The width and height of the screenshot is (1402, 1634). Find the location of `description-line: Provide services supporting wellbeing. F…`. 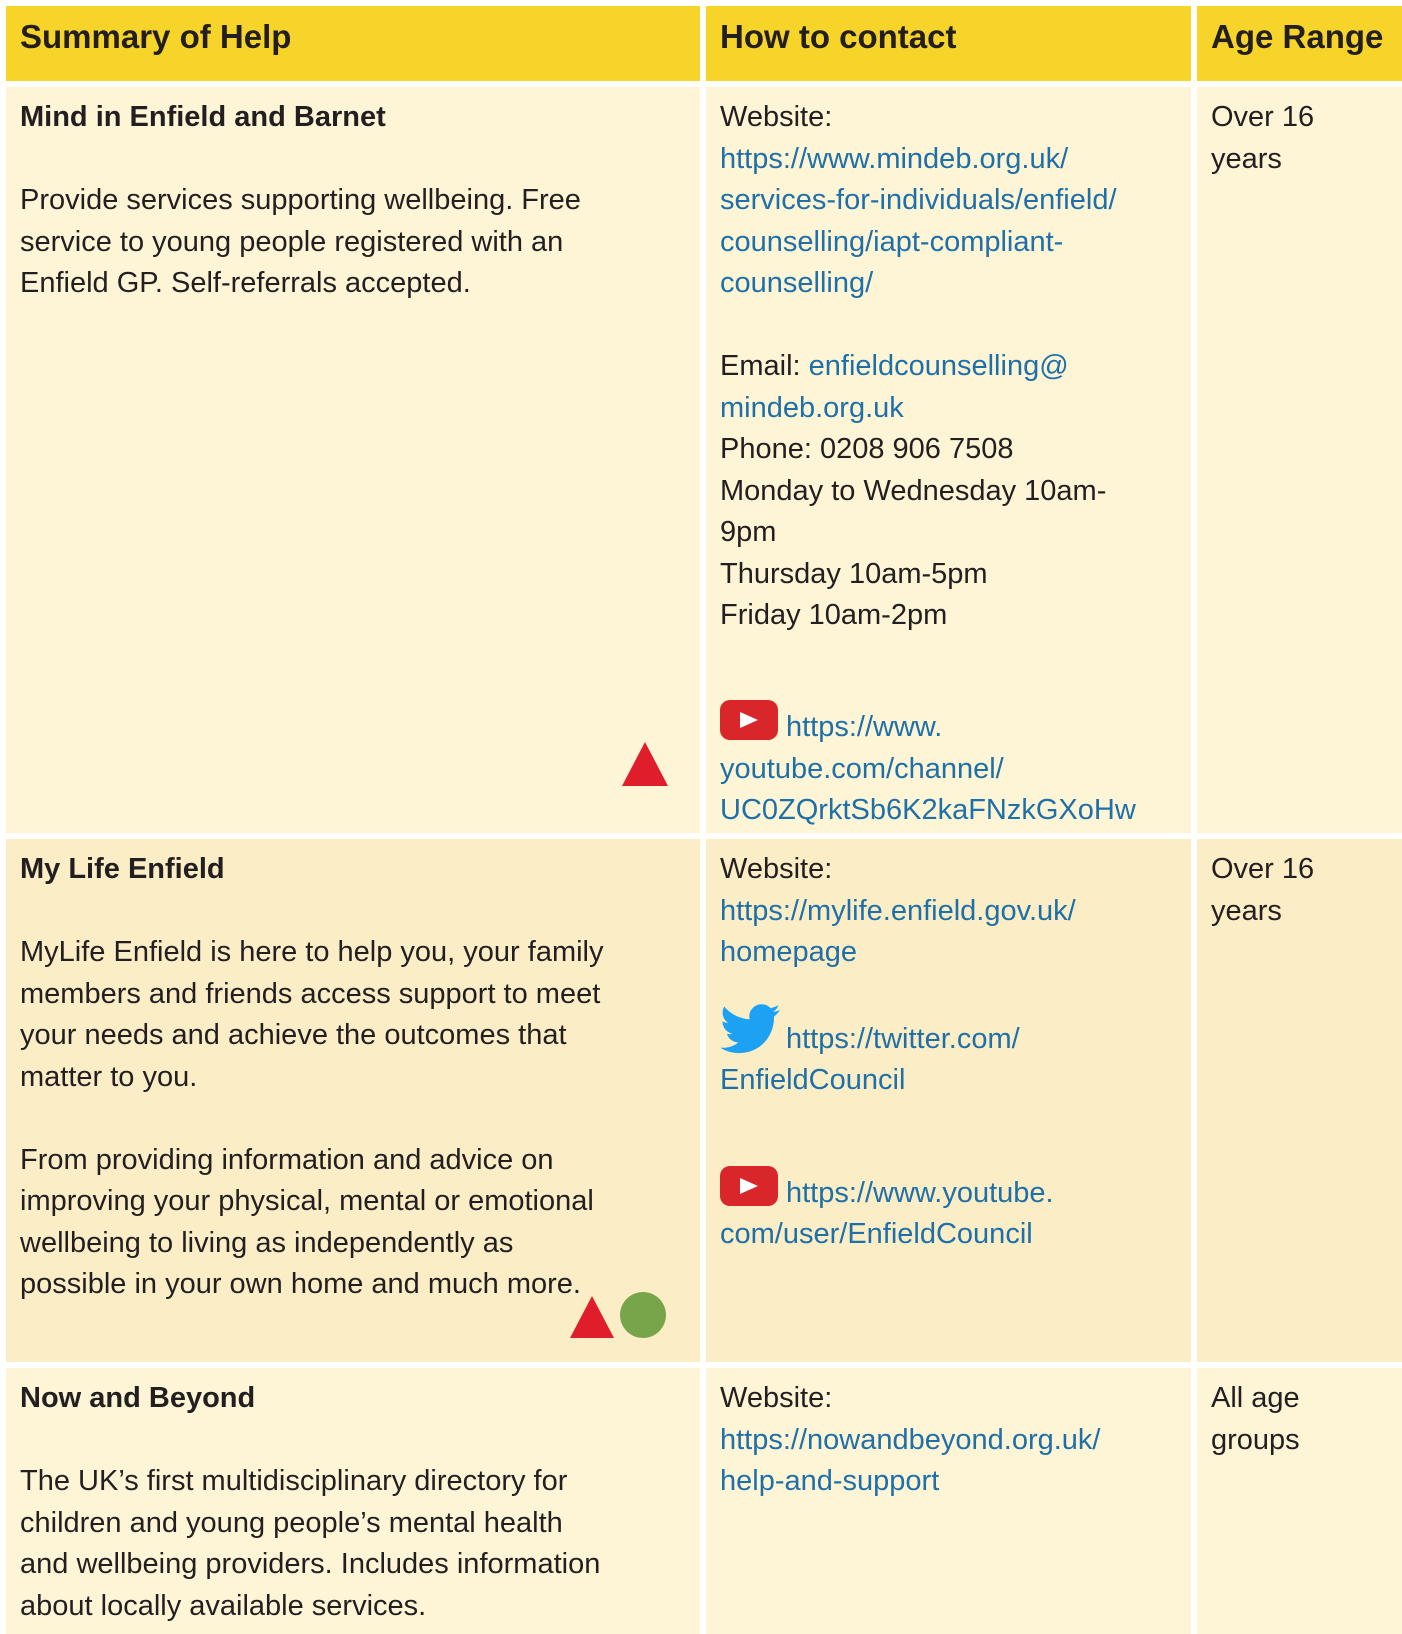

description-line: Provide services supporting wellbeing. F… is located at coordinates (300, 200).